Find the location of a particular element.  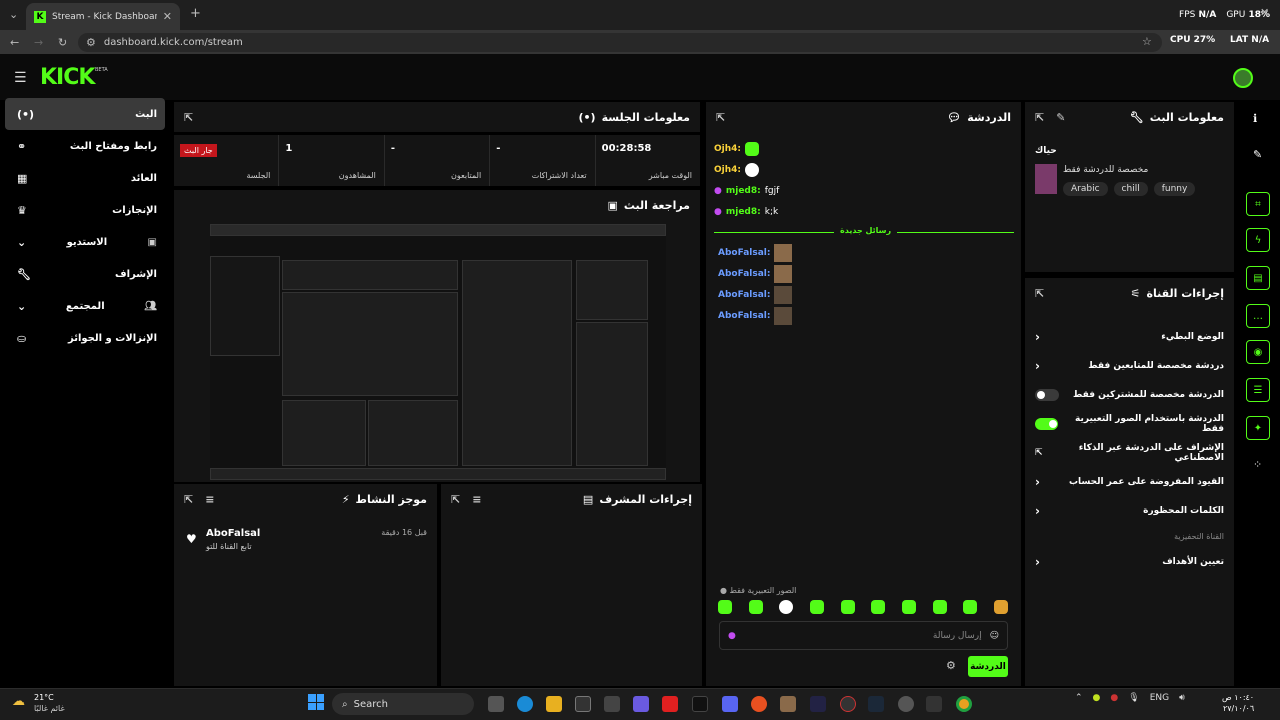

taskbar-search: ⌕ Search is located at coordinates (403, 704).